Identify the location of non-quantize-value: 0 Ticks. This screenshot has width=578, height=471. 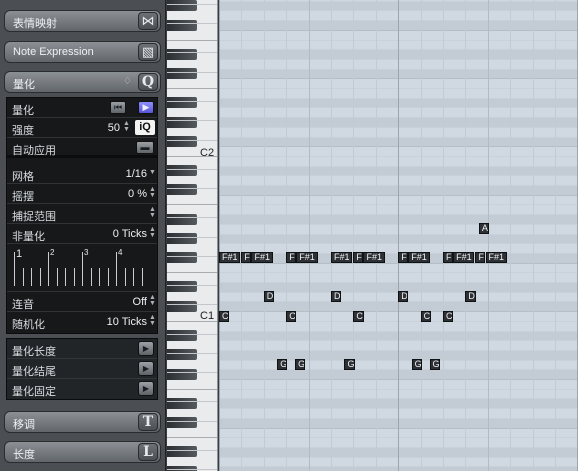
(130, 234).